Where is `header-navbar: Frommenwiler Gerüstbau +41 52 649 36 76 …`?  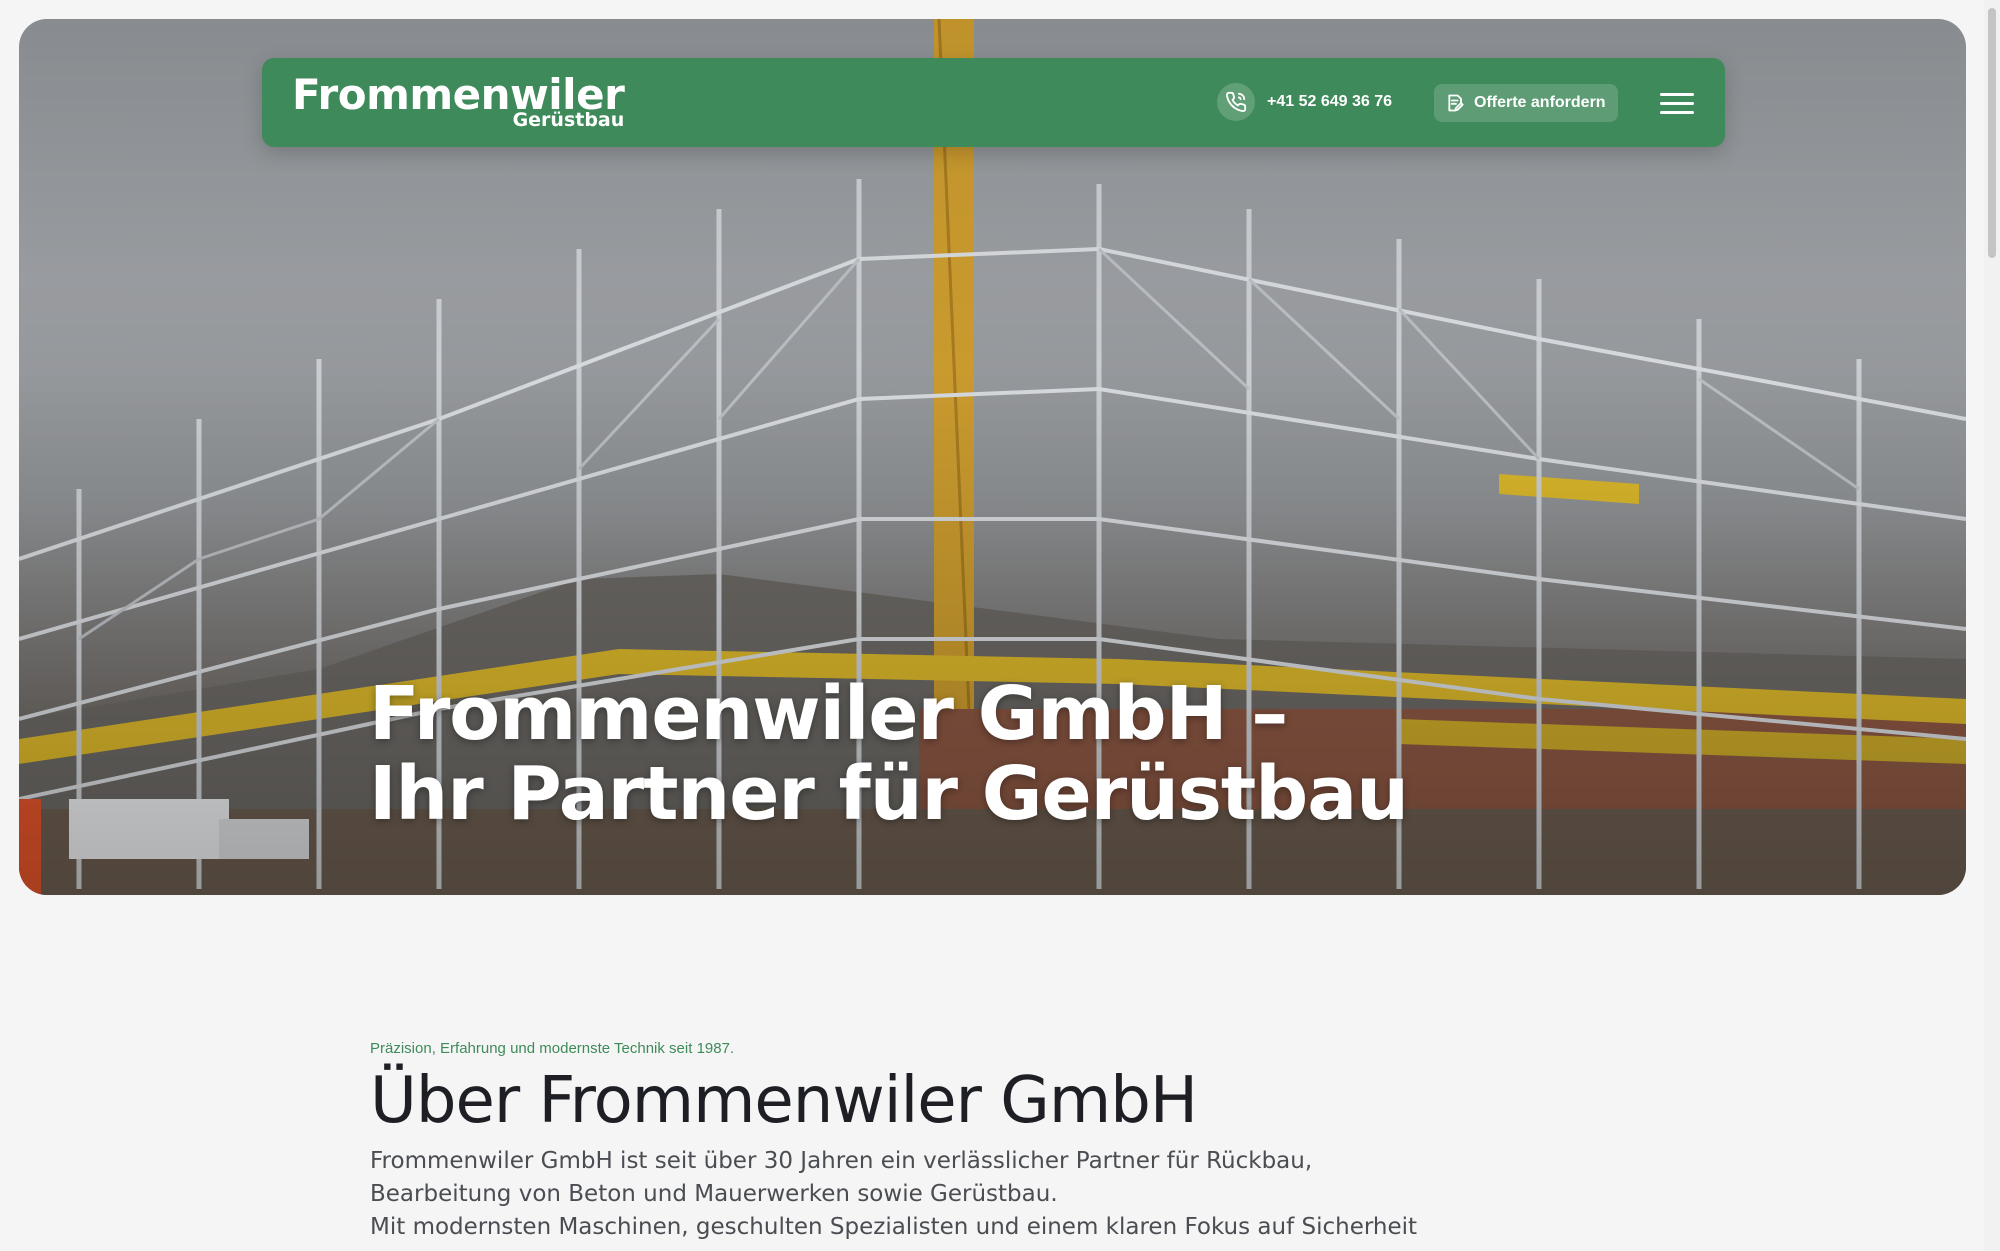 header-navbar: Frommenwiler Gerüstbau +41 52 649 36 76 … is located at coordinates (993, 102).